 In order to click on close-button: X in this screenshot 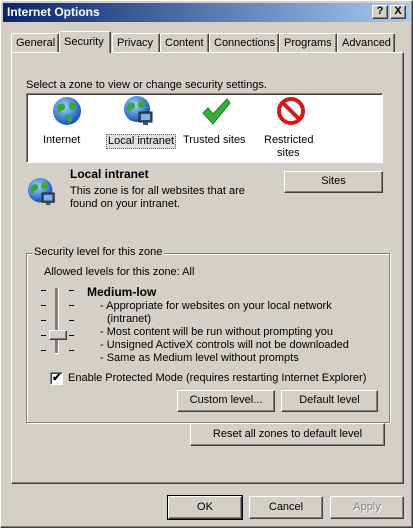, I will do `click(398, 12)`.